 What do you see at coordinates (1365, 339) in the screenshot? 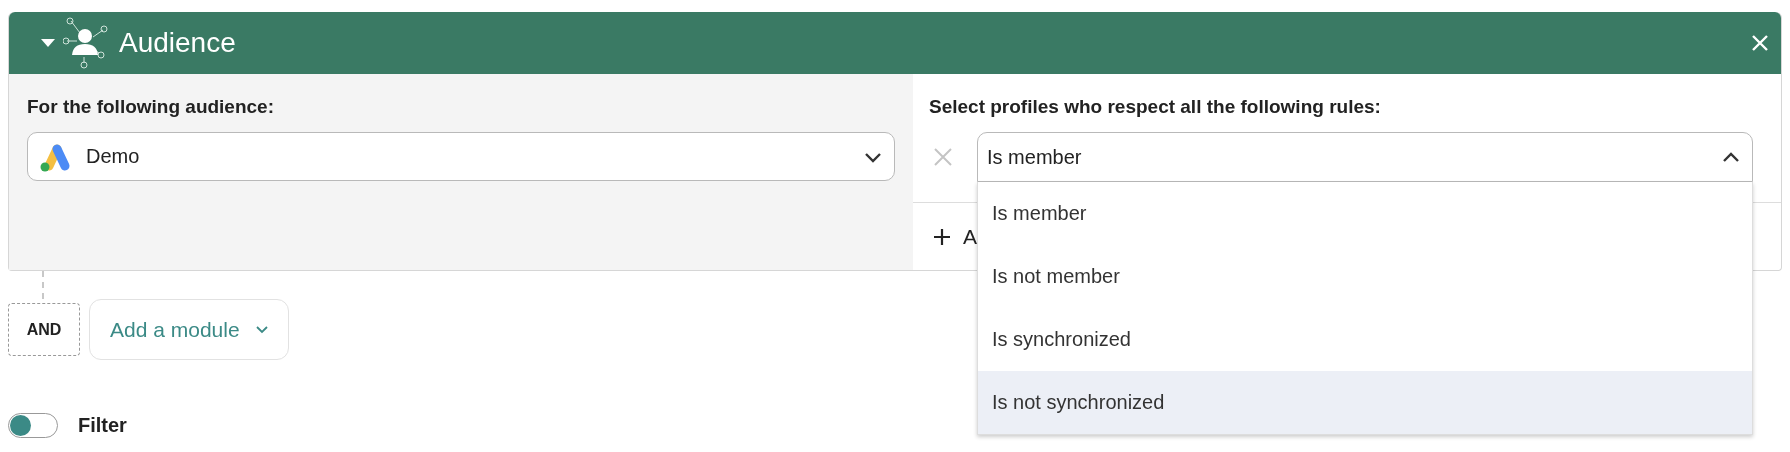
I see `dropdown-option: Is synchronized` at bounding box center [1365, 339].